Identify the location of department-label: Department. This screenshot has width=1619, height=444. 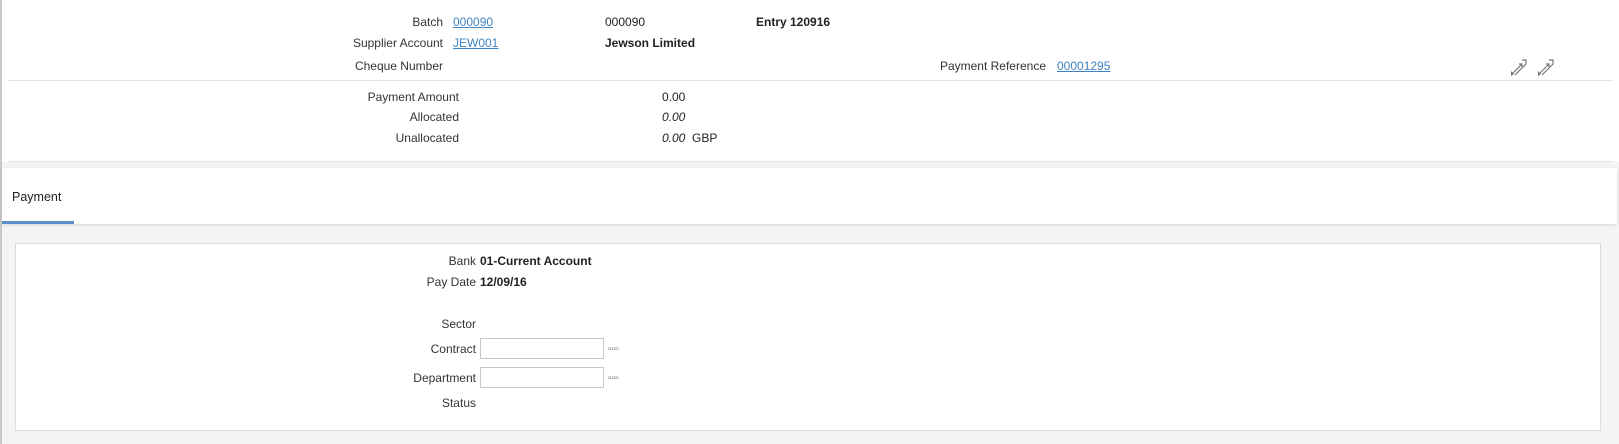
(444, 378).